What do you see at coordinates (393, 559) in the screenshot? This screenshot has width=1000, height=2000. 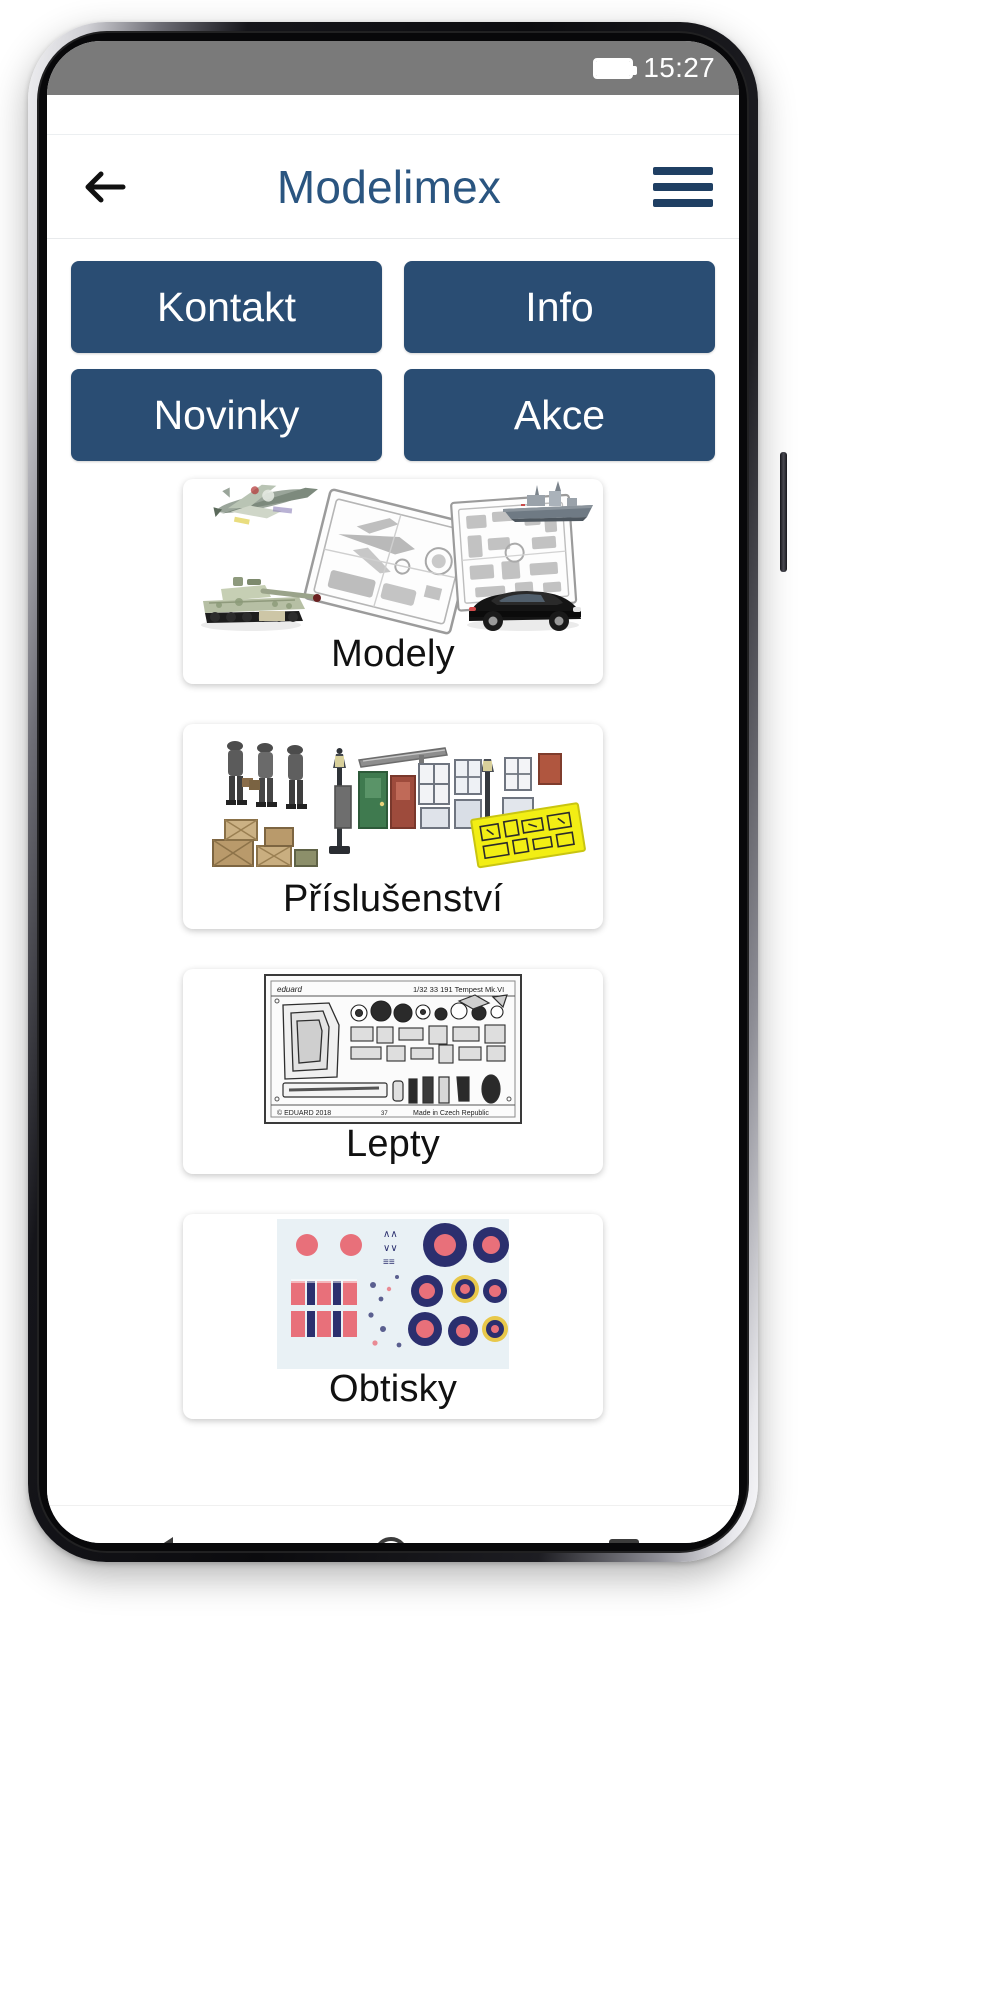 I see `model-kits-illustration` at bounding box center [393, 559].